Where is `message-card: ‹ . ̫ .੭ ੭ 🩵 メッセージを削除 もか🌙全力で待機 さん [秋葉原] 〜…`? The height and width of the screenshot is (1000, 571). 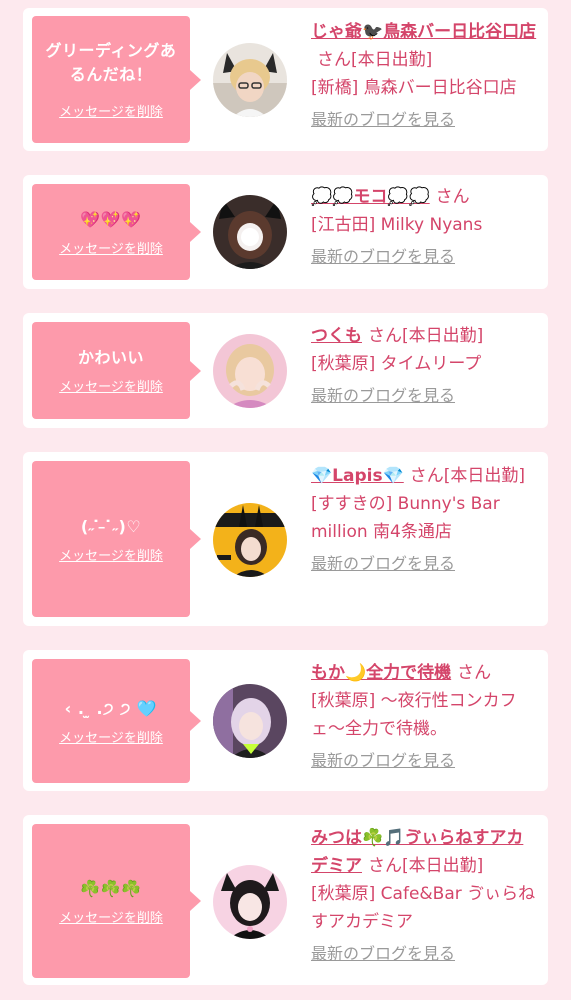
message-card: ‹ . ̫ .੭ ੭ 🩵 メッセージを削除 もか🌙全力で待機 さん [秋葉原] 〜… is located at coordinates (285, 720).